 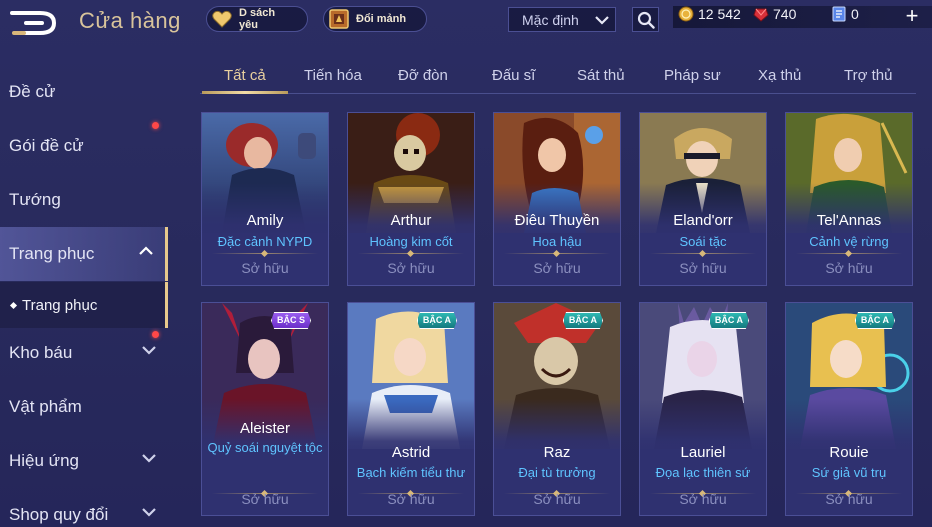 I want to click on skin-name: Hoa hậu, so click(x=557, y=241).